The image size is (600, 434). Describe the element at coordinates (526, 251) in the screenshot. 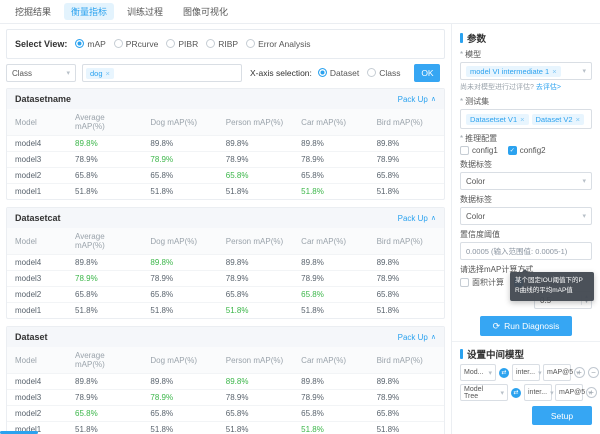

I see `confidence-threshold-input: 0.0005 (输入范围值: 0.0005-1)` at that location.